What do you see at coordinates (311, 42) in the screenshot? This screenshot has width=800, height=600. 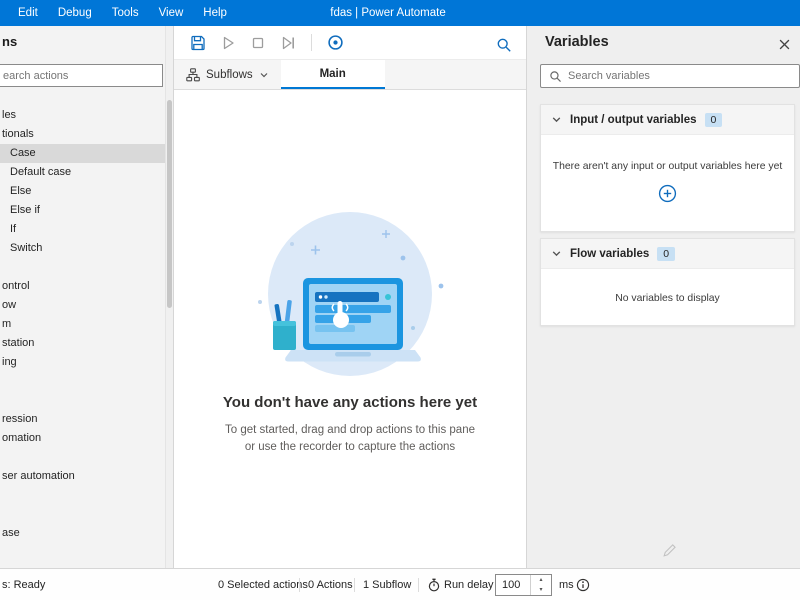 I see `toolbar-divider` at bounding box center [311, 42].